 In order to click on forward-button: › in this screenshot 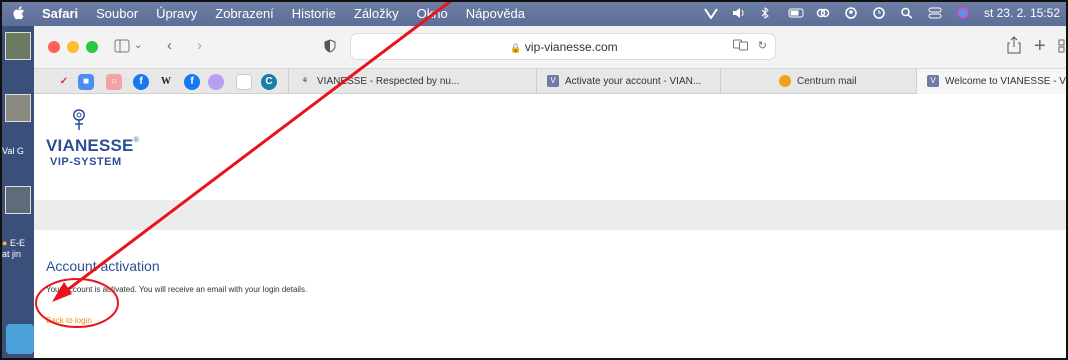, I will do `click(199, 46)`.